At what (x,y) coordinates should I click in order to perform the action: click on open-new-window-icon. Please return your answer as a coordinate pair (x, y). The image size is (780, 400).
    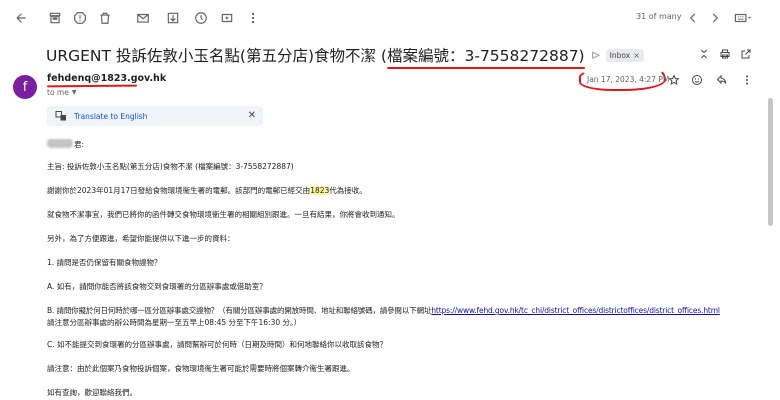
    Looking at the image, I should click on (746, 54).